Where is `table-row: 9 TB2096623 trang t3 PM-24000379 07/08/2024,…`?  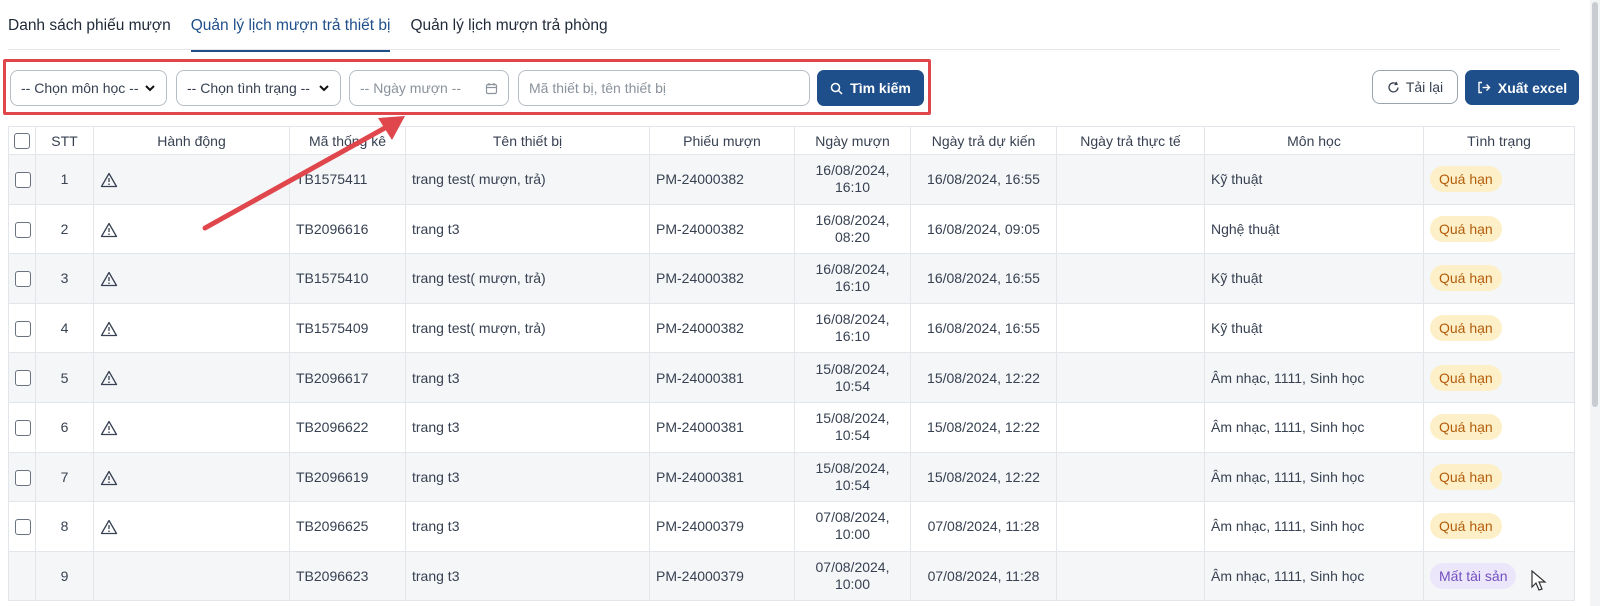
table-row: 9 TB2096623 trang t3 PM-24000379 07/08/2024,… is located at coordinates (791, 576).